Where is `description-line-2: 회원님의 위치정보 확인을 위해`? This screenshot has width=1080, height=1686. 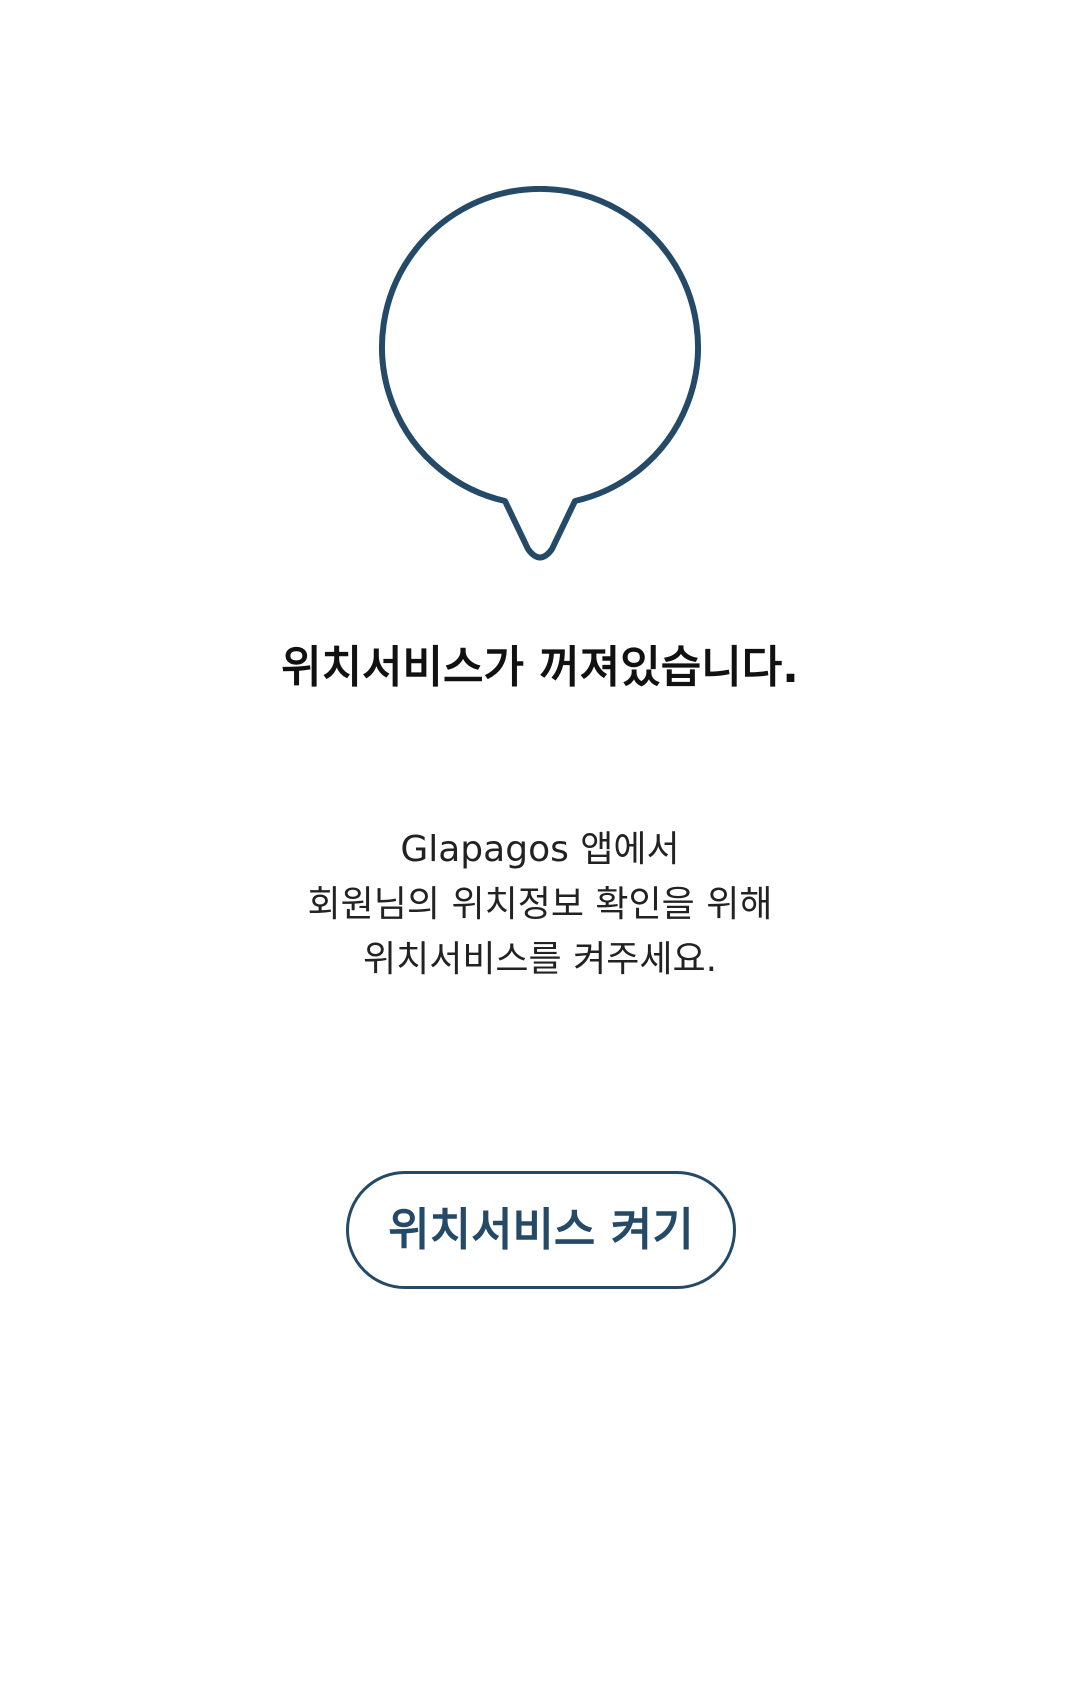
description-line-2: 회원님의 위치정보 확인을 위해 is located at coordinates (540, 904).